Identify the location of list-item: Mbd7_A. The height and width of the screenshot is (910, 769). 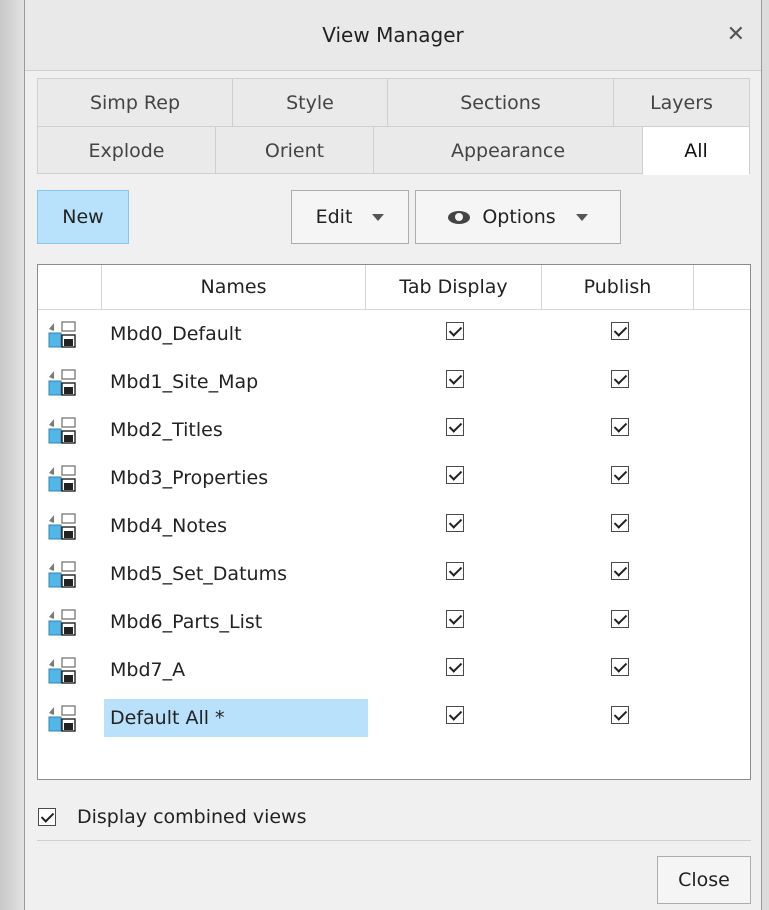
(394, 670).